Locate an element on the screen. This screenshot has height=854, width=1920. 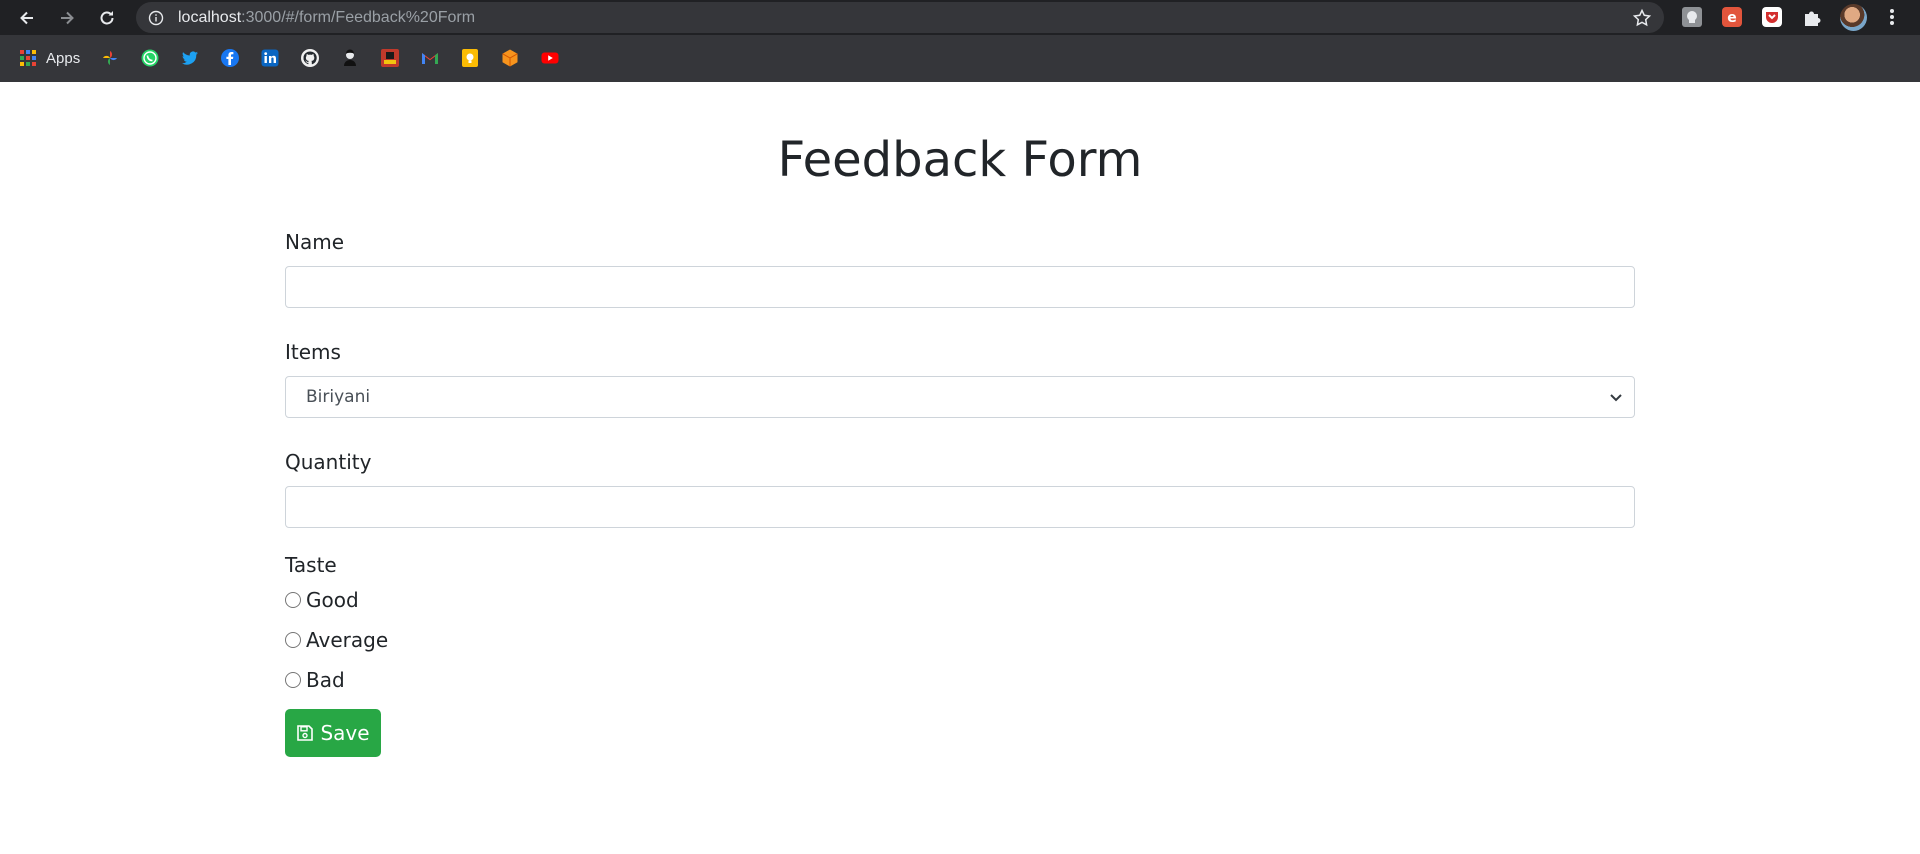
browser-toolbar: localhost:3000/#/form/Feedback%20Form e is located at coordinates (960, 17).